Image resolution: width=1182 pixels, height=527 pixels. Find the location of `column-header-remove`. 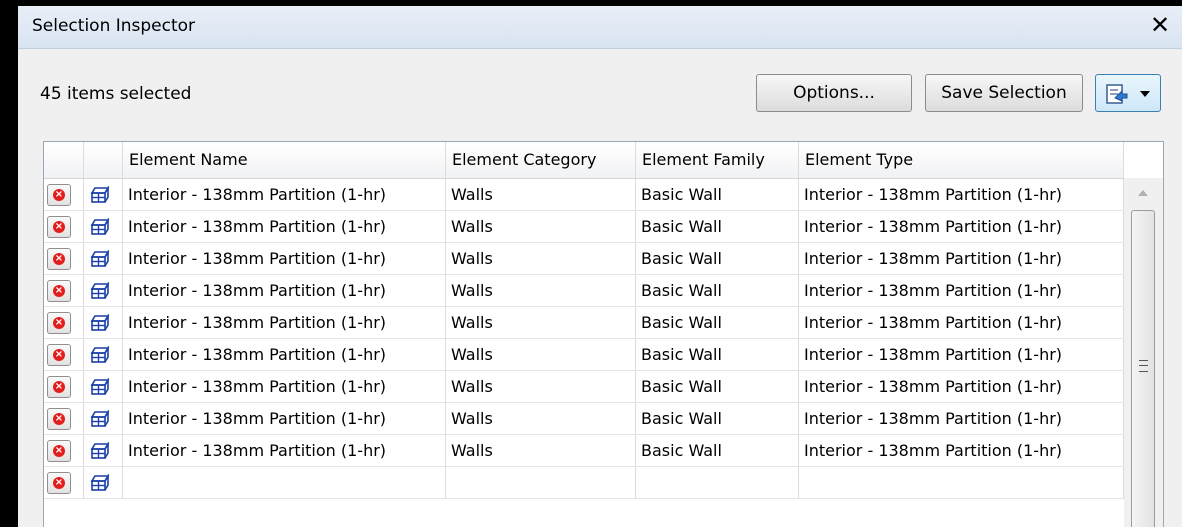

column-header-remove is located at coordinates (64, 160).